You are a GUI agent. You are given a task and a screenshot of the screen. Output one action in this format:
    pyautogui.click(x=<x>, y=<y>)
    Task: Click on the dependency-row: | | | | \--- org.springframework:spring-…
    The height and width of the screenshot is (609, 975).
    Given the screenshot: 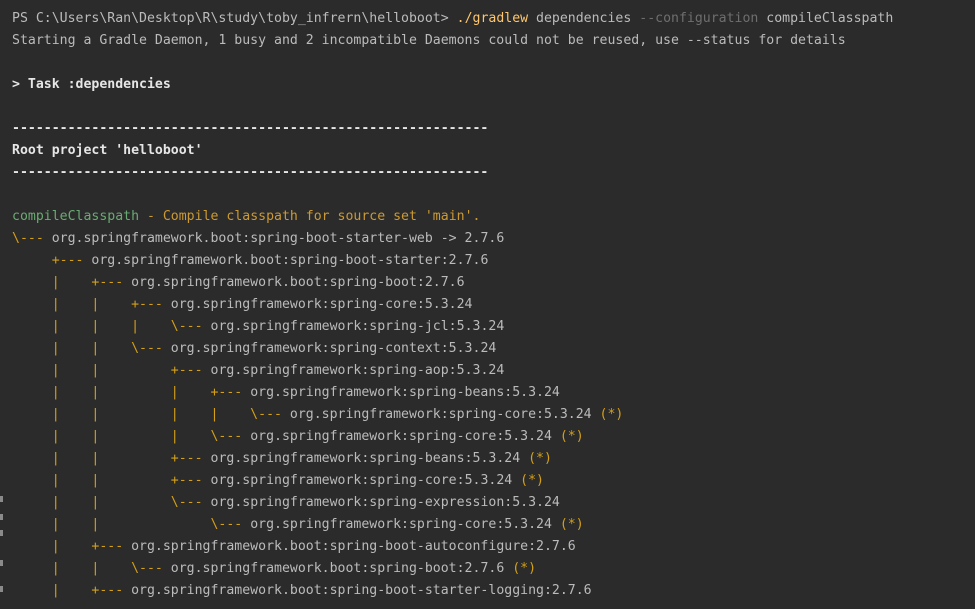 What is the action you would take?
    pyautogui.click(x=493, y=415)
    